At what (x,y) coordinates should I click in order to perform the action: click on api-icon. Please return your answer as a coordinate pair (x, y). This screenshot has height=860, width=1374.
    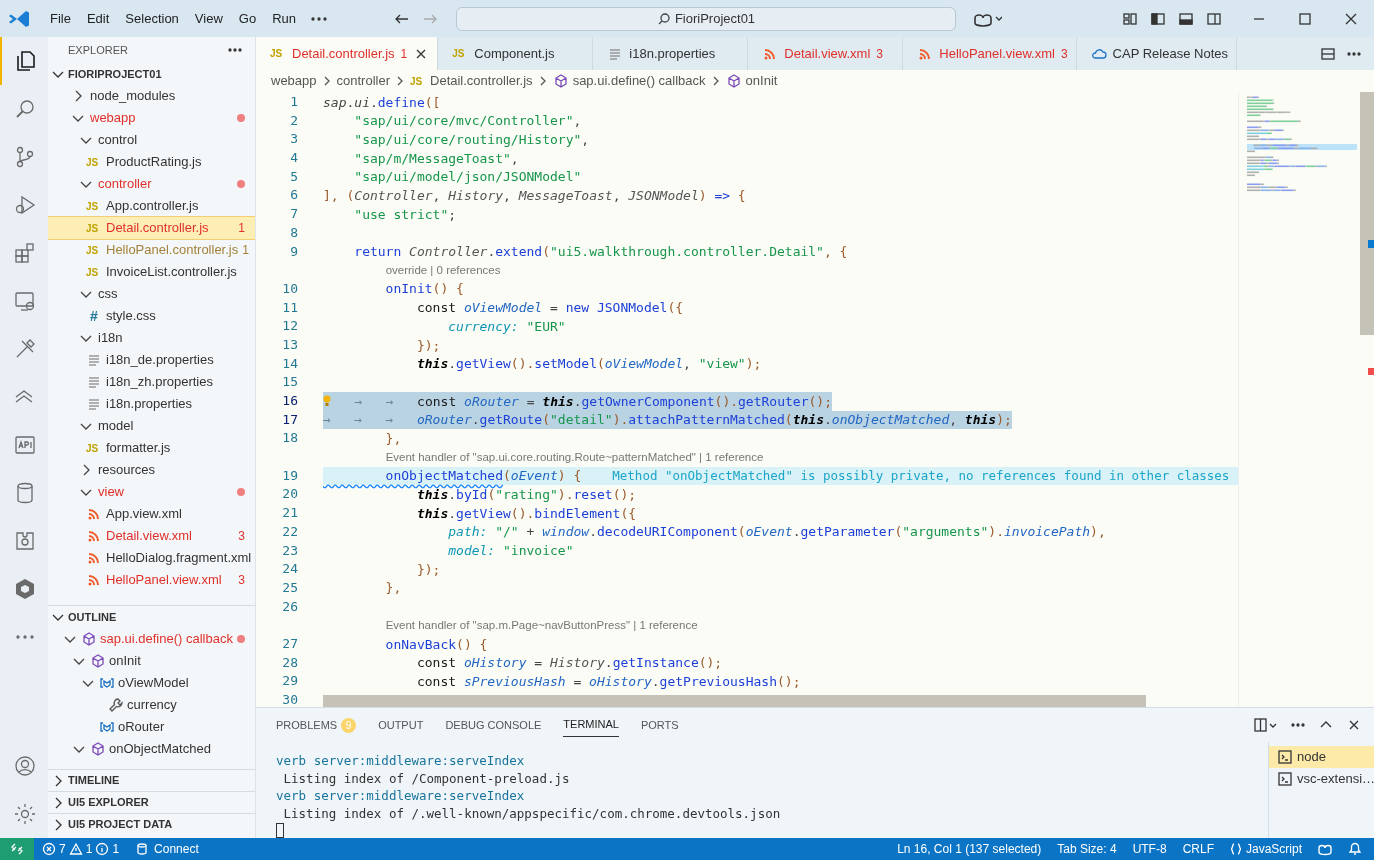
    Looking at the image, I should click on (25, 445).